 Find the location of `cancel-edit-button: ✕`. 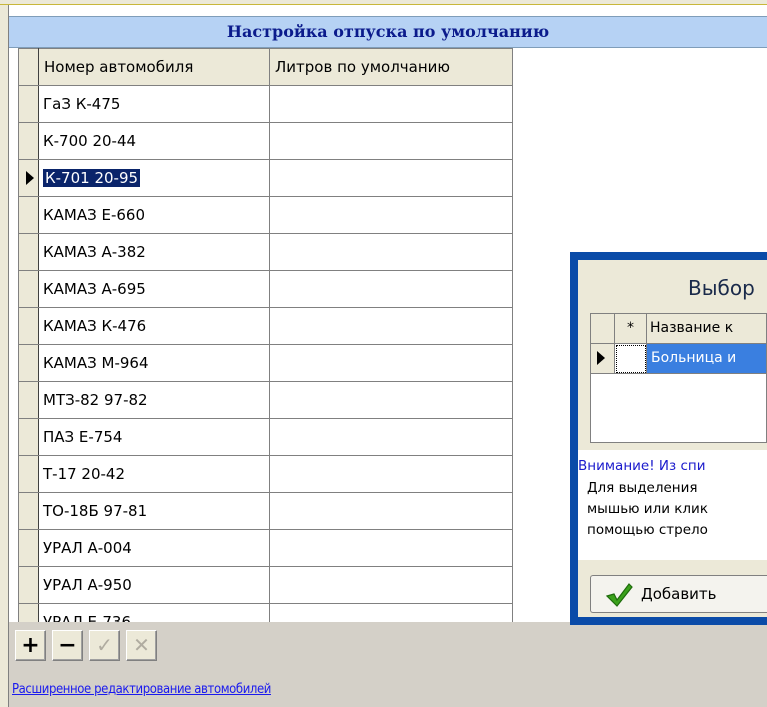

cancel-edit-button: ✕ is located at coordinates (141, 645).